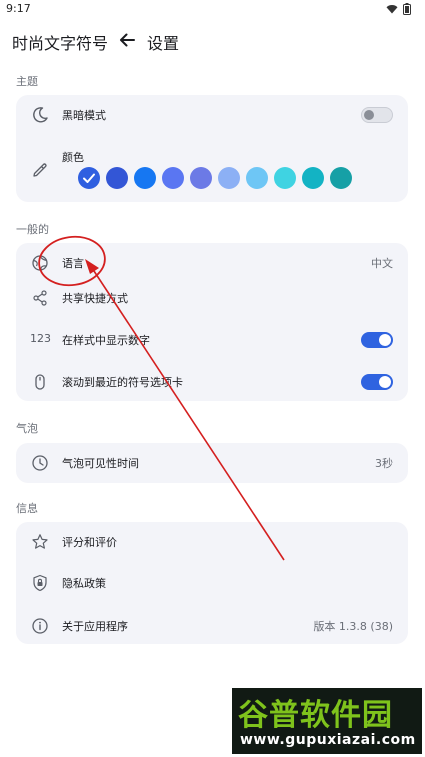  Describe the element at coordinates (377, 340) in the screenshot. I see `show-numbers-toggle` at that location.